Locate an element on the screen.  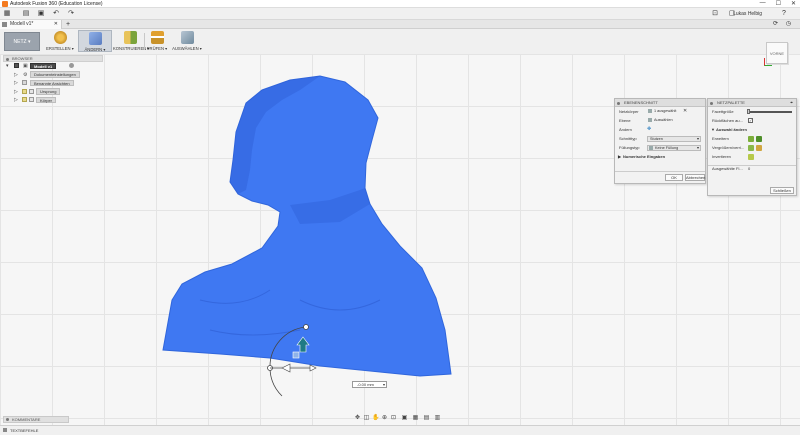
pin-icon: ⌖ is located at coordinates (791, 103).